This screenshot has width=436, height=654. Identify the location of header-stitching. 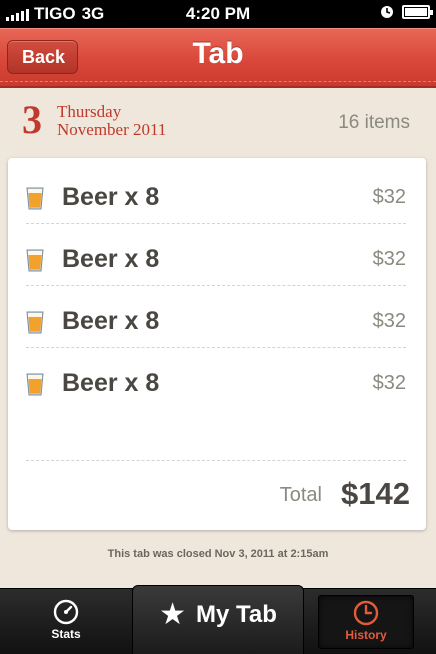
(218, 81).